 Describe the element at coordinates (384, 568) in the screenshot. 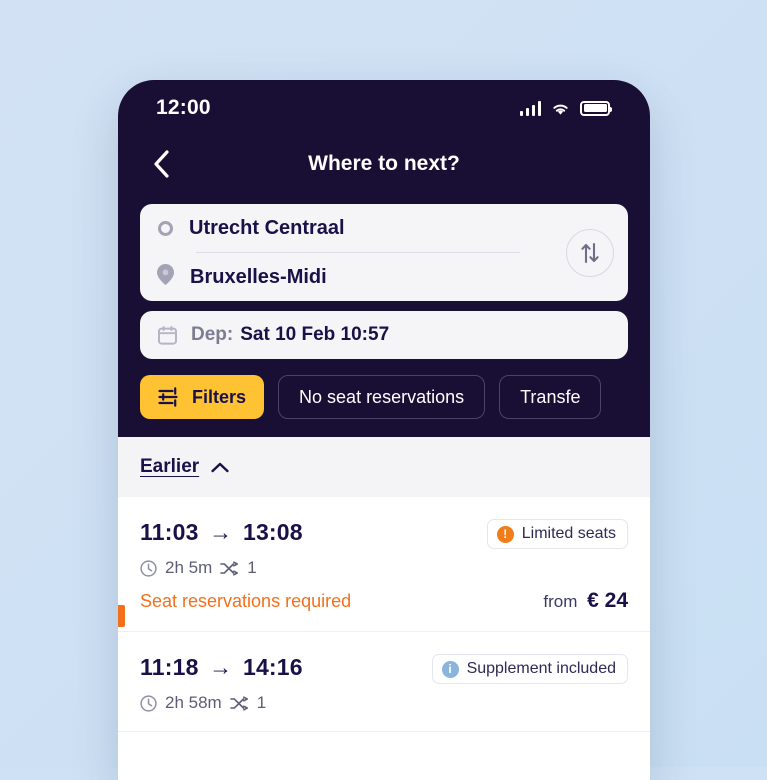

I see `journey-meta: 2h 5m 1` at that location.